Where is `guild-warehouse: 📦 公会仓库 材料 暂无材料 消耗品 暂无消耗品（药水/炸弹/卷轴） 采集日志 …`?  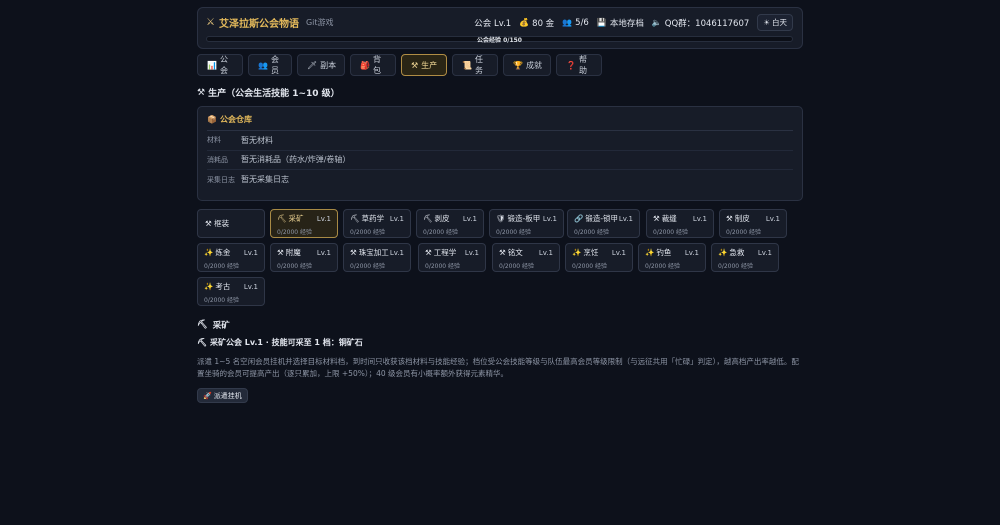 guild-warehouse: 📦 公会仓库 材料 暂无材料 消耗品 暂无消耗品（药水/炸弹/卷轴） 采集日志 … is located at coordinates (500, 153).